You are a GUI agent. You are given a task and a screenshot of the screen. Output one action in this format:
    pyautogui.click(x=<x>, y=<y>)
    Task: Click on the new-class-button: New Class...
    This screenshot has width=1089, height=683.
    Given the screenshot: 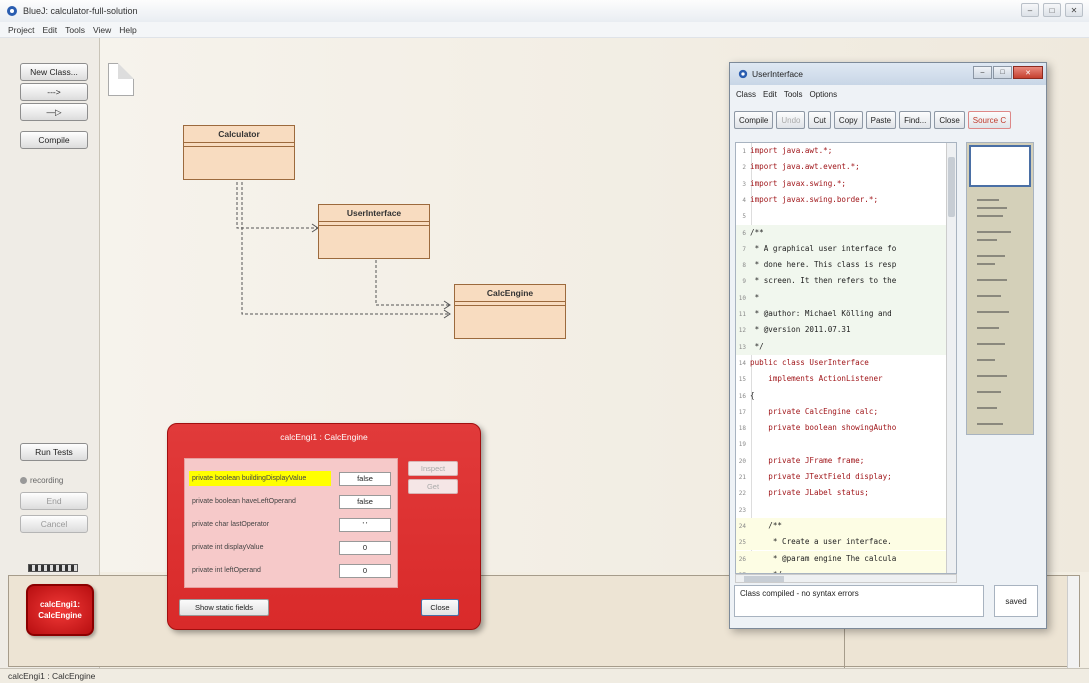 What is the action you would take?
    pyautogui.click(x=54, y=72)
    